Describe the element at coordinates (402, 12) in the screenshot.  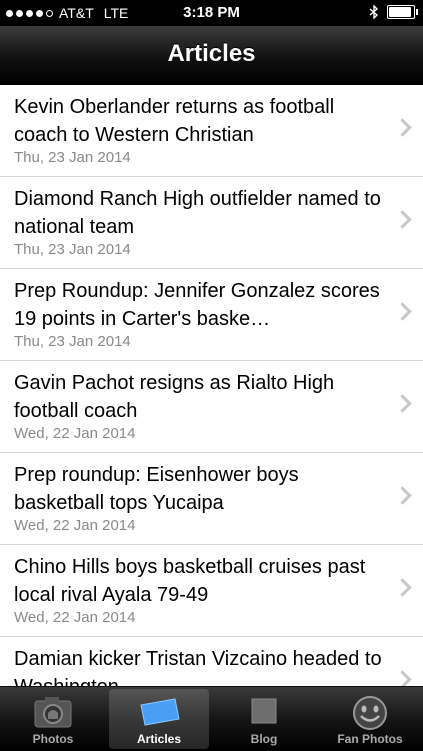
I see `battery-icon` at that location.